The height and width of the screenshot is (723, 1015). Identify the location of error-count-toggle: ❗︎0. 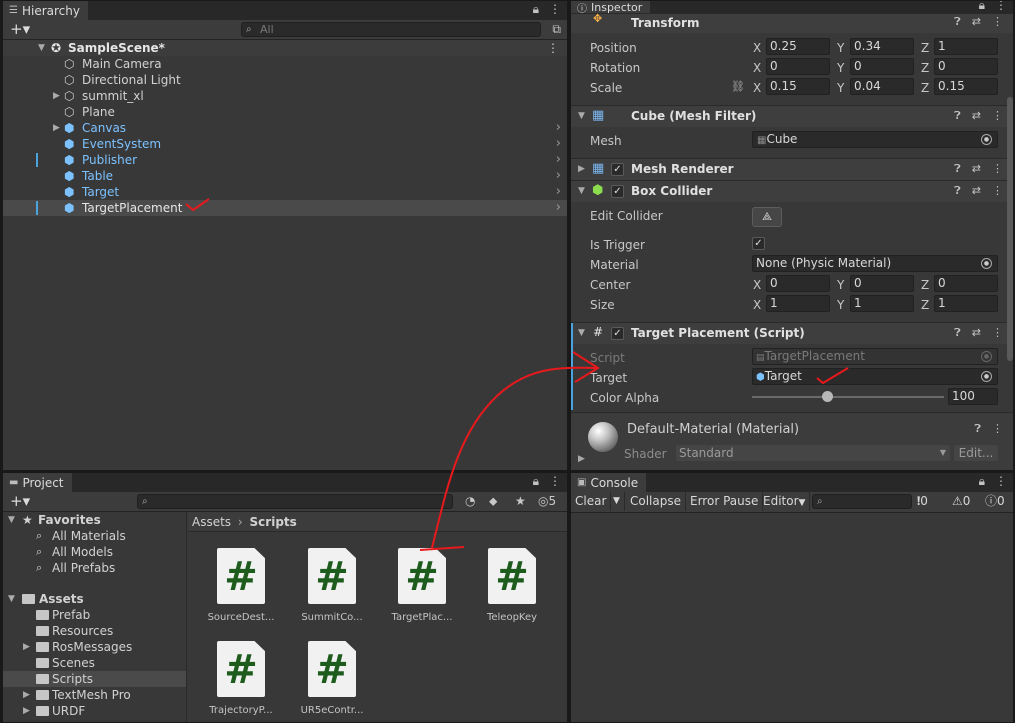
(922, 501).